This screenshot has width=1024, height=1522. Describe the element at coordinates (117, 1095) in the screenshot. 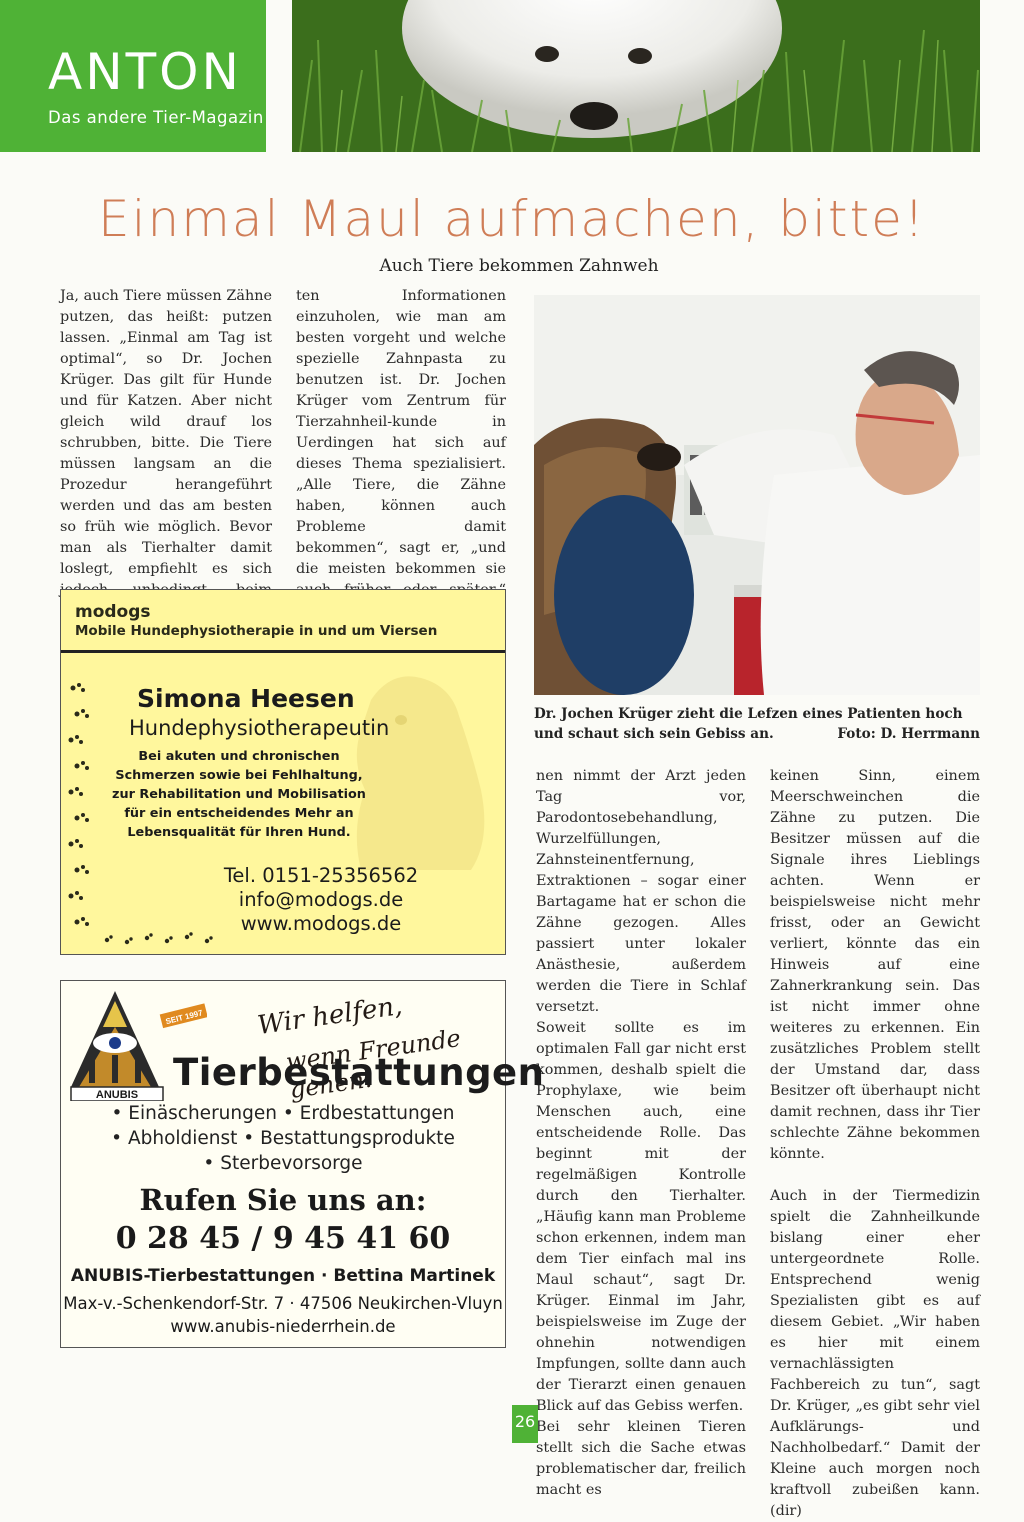

I see `logo-text: ANUBIS` at that location.